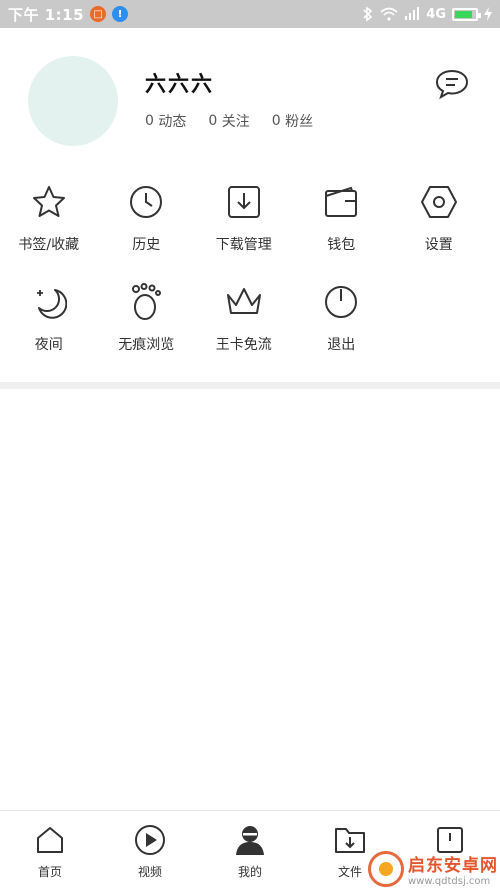  What do you see at coordinates (389, 14) in the screenshot?
I see `wifi-icon` at bounding box center [389, 14].